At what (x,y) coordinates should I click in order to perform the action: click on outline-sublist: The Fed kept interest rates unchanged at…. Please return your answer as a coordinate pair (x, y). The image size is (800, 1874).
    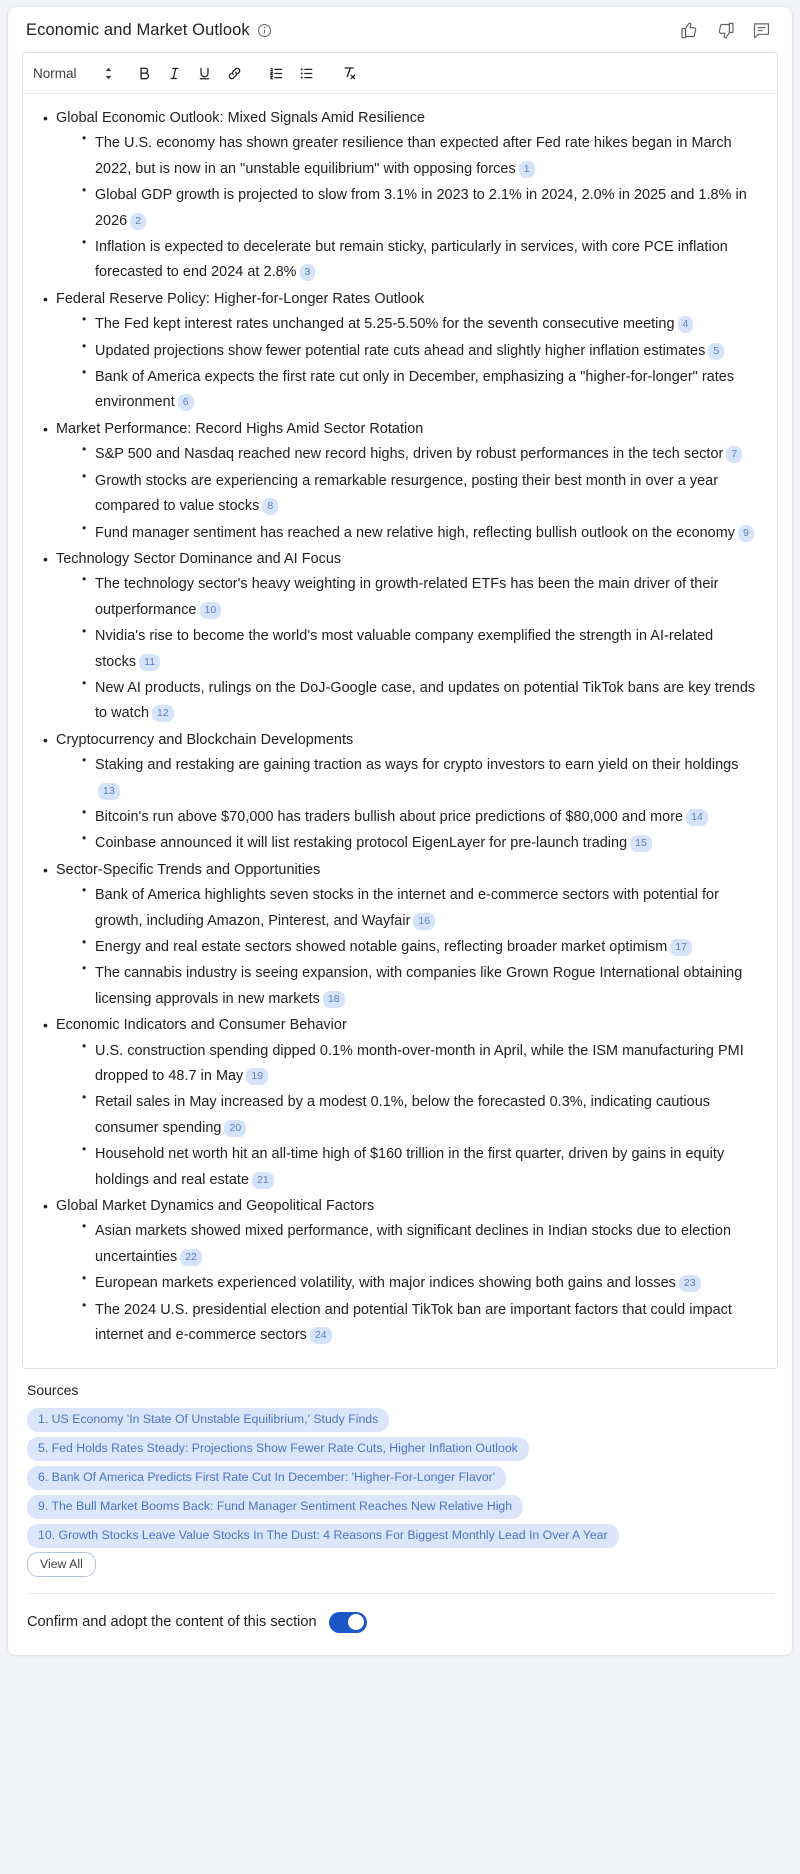
    Looking at the image, I should click on (406, 364).